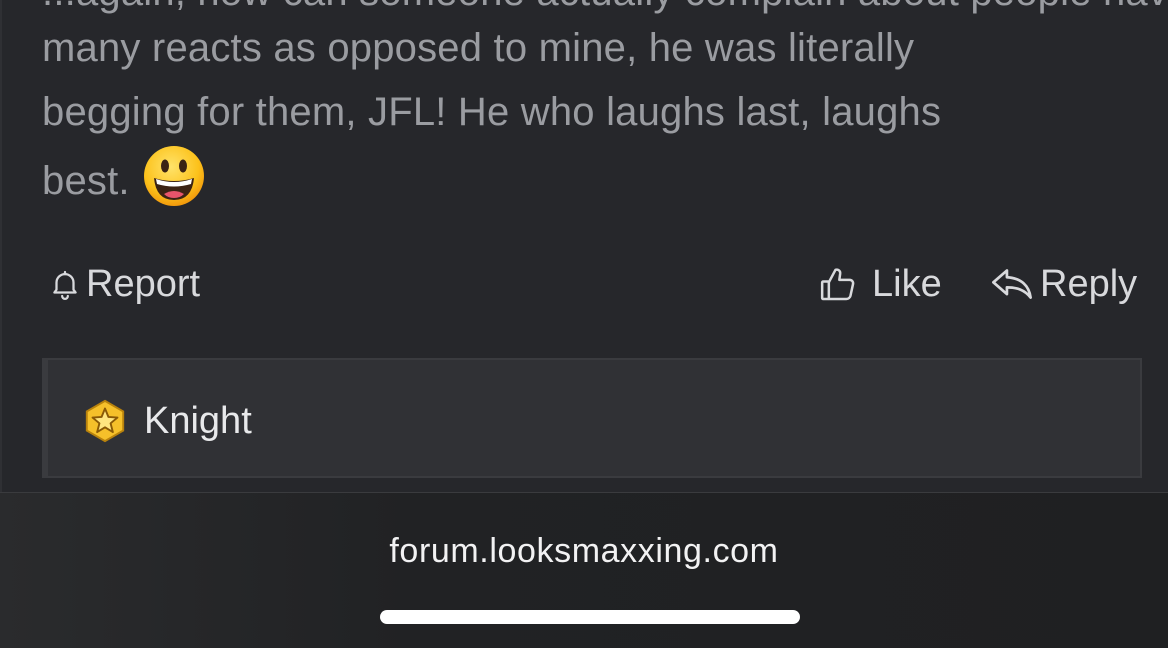 The image size is (1168, 648). Describe the element at coordinates (589, 284) in the screenshot. I see `post-actions: Report Like Reply` at that location.